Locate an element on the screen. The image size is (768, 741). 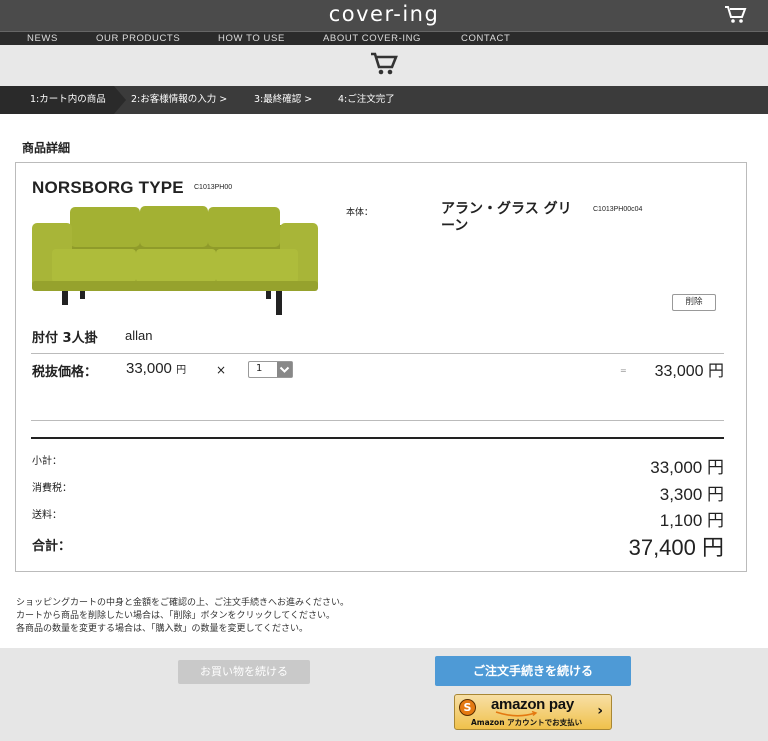
nav-contact: CONTACT is located at coordinates (485, 38).